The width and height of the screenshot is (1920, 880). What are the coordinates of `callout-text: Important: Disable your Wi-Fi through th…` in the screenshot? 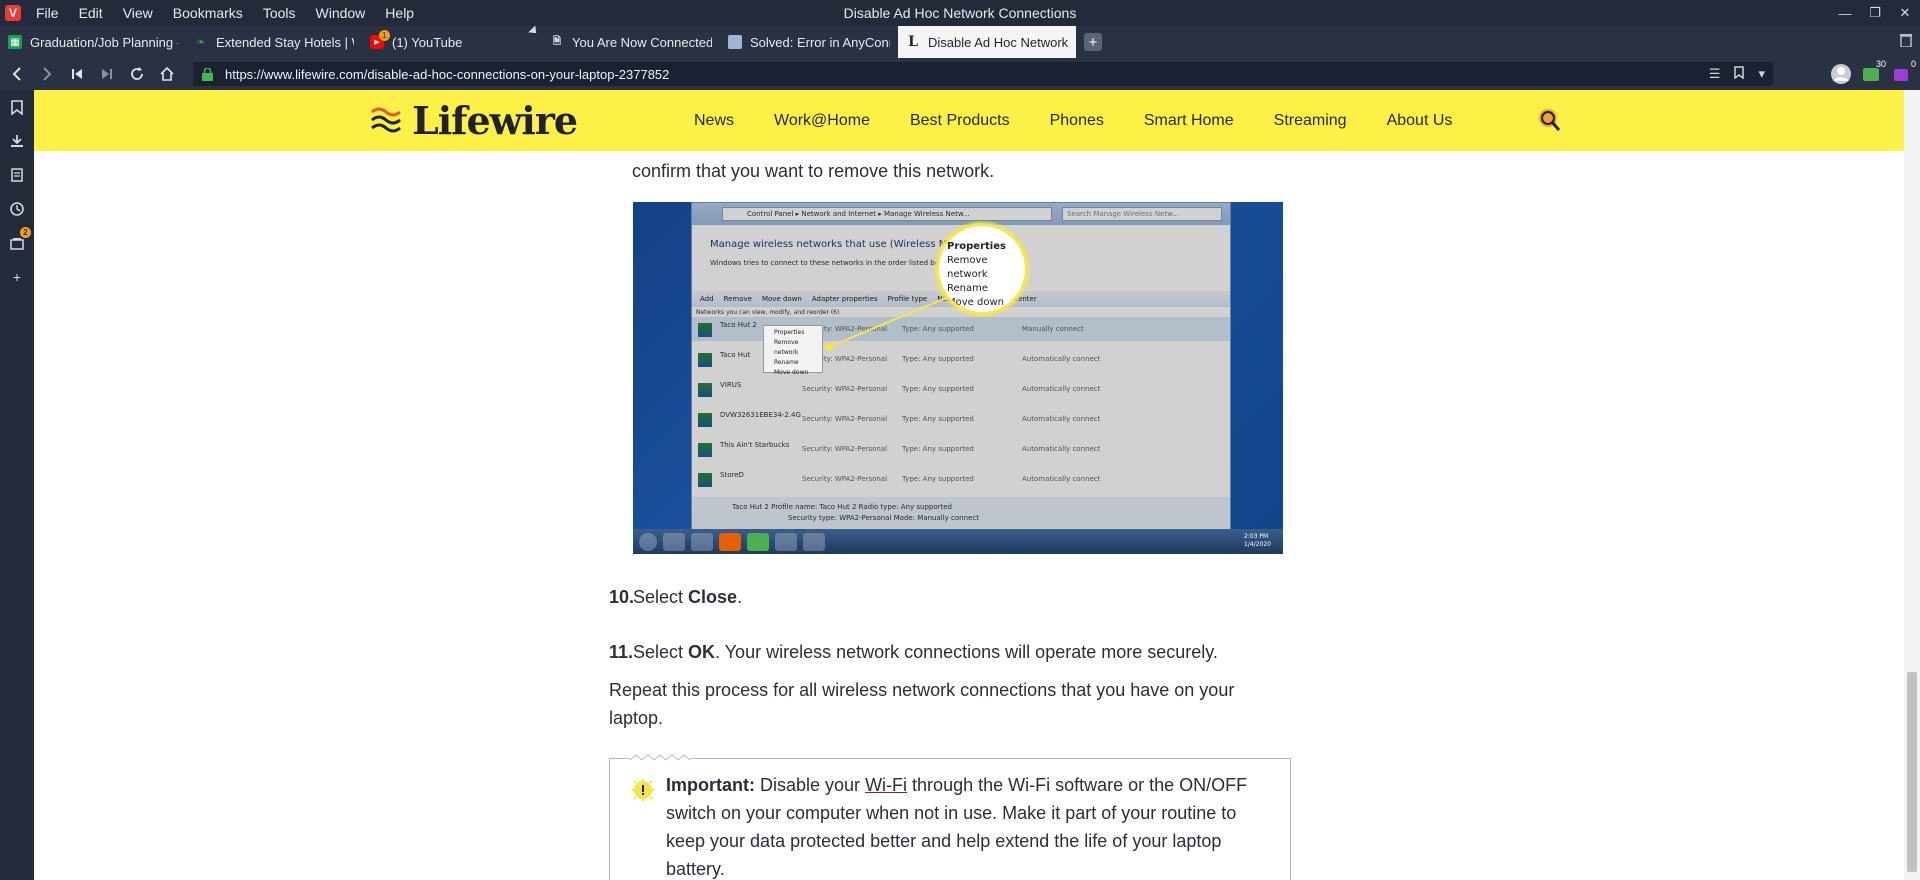 It's located at (966, 825).